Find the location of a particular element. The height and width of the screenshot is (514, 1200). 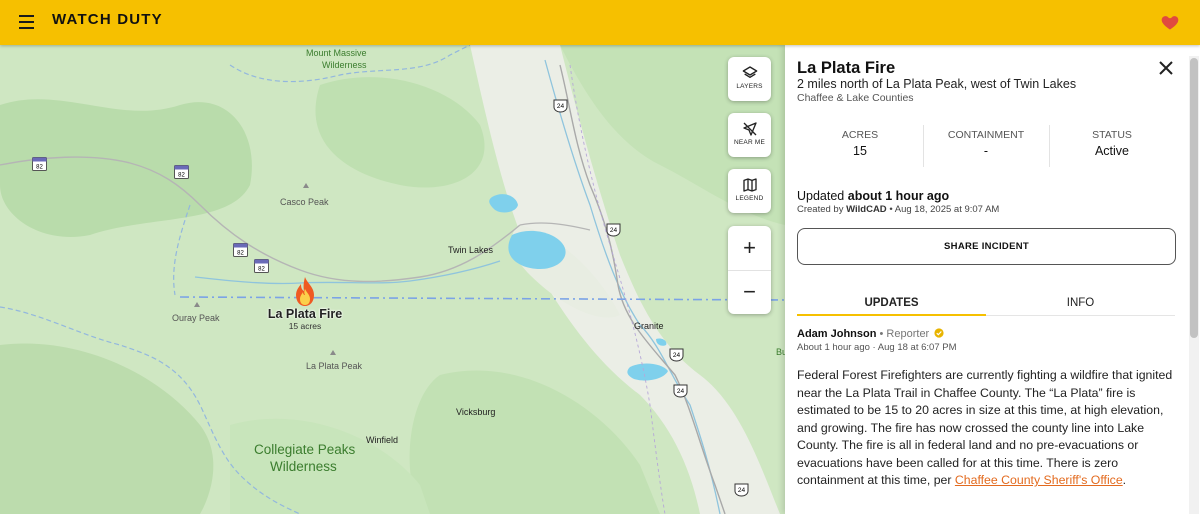

stat-status: STATUS Active is located at coordinates (1112, 146).